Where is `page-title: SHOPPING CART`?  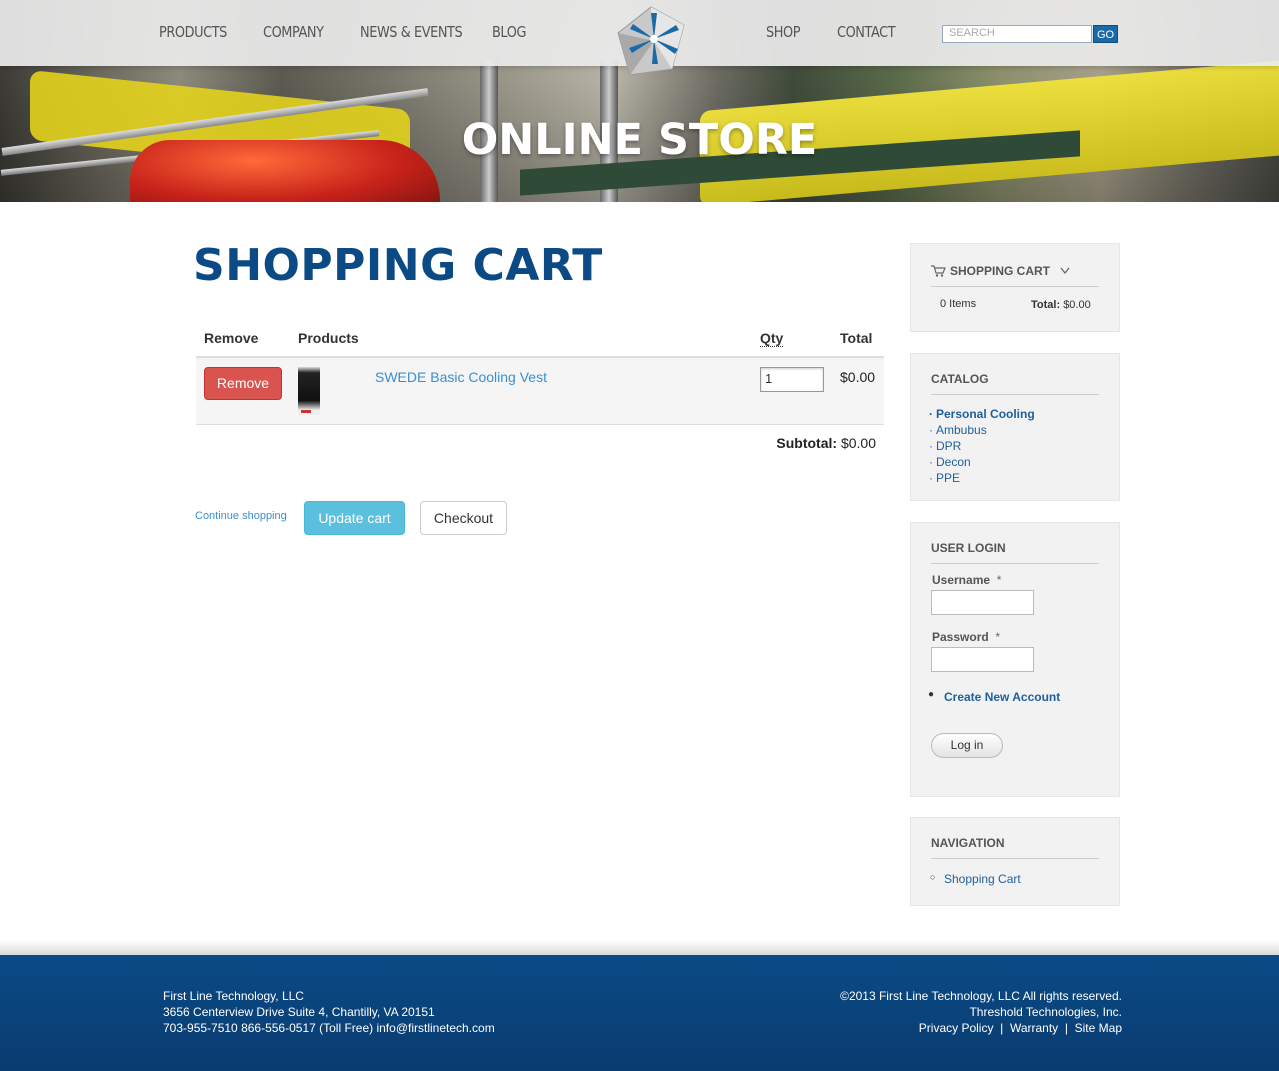
page-title: SHOPPING CART is located at coordinates (398, 265).